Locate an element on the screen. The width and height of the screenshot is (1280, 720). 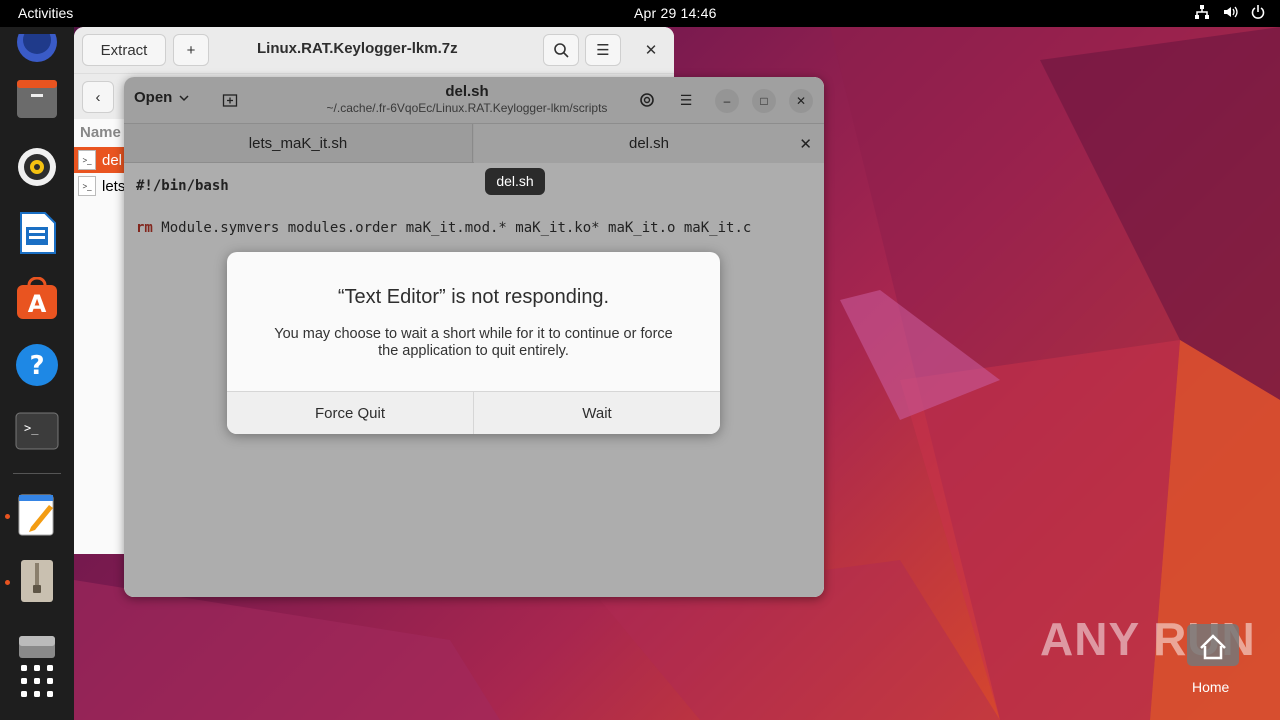
app-center-icon: A is located at coordinates (37, 299).